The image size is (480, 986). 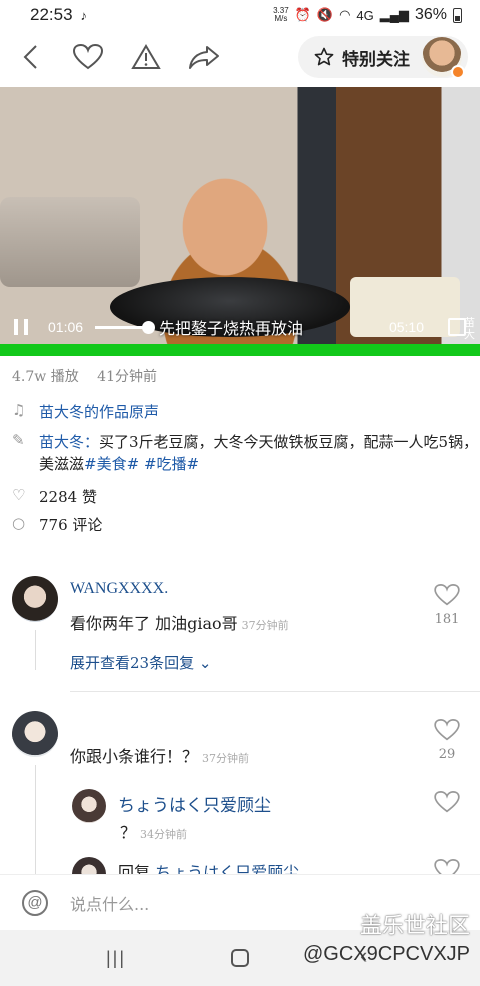 I want to click on comment-like-count: 181, so click(x=447, y=619).